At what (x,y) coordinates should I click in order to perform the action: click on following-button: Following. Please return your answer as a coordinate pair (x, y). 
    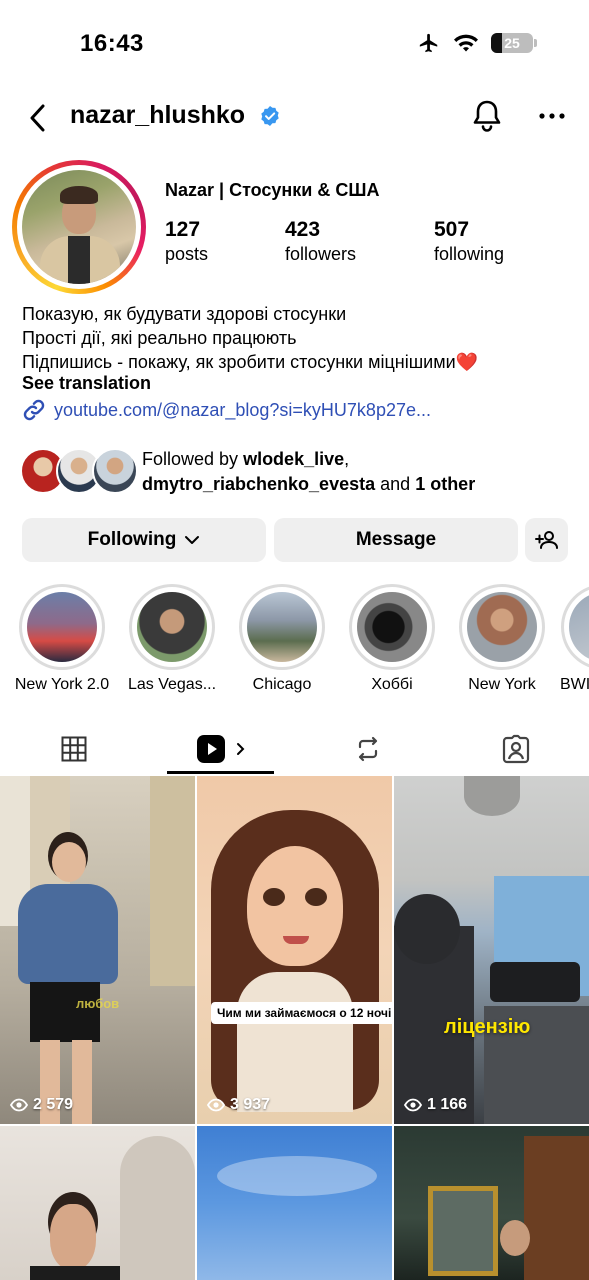
    Looking at the image, I should click on (144, 540).